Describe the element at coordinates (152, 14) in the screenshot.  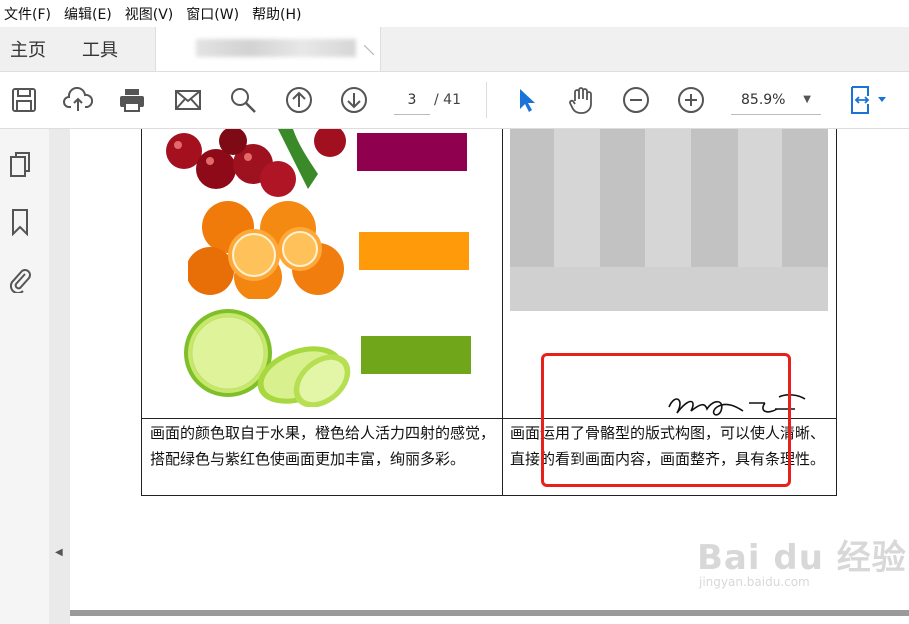
I see `menu-view: 视图(V)` at that location.